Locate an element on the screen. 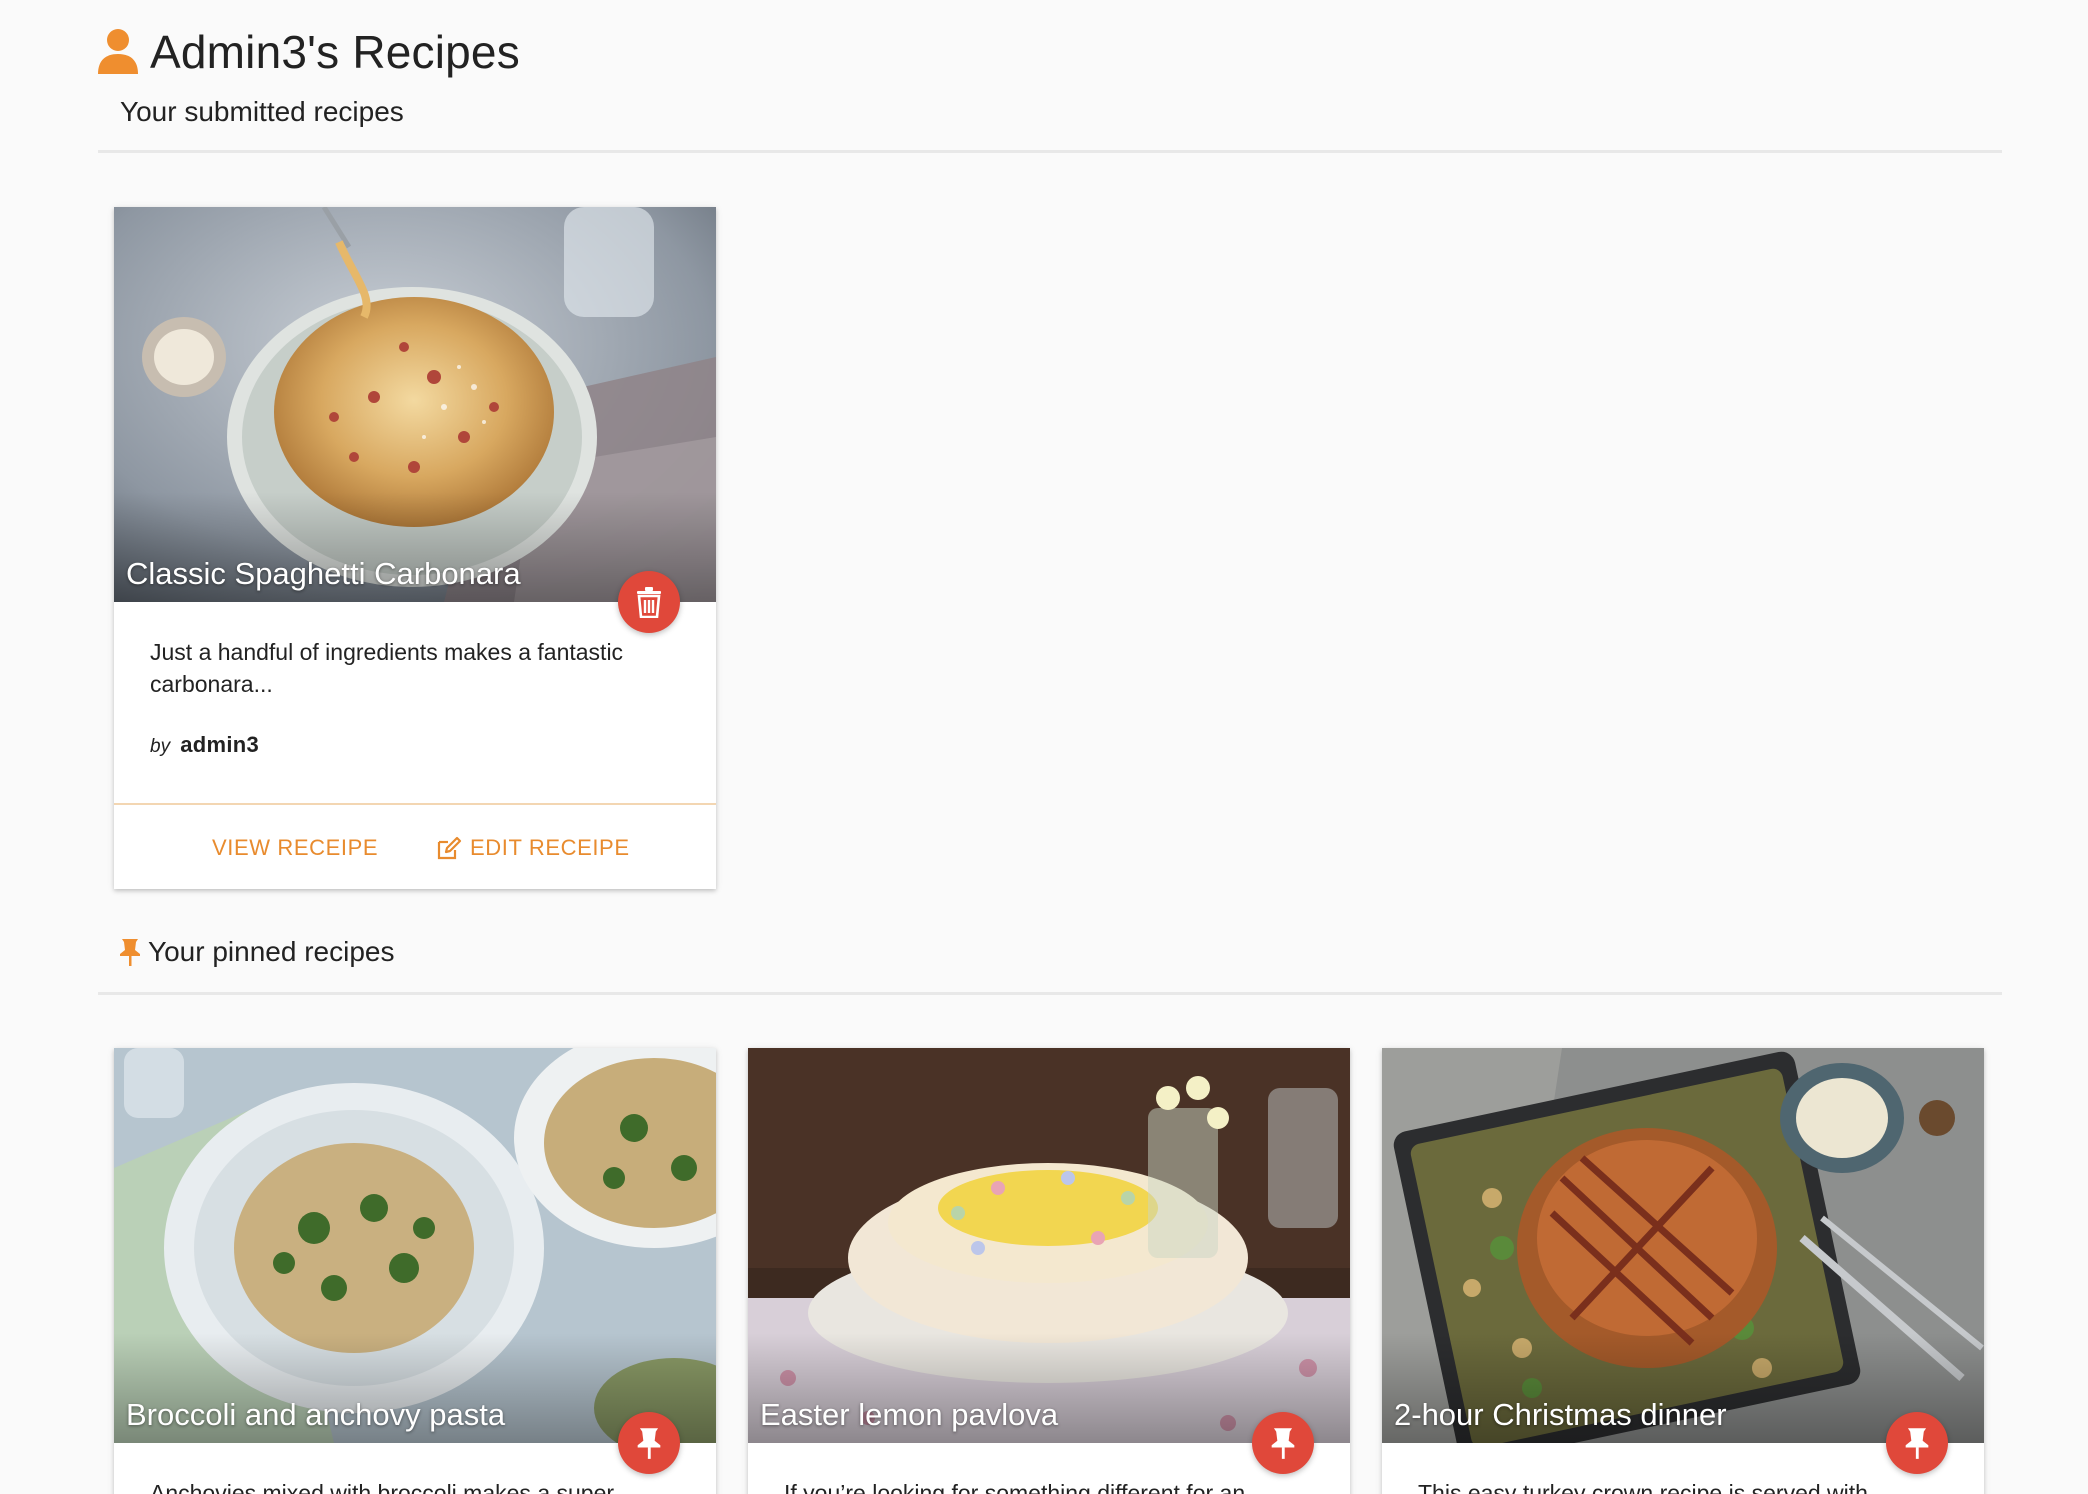 This screenshot has height=1494, width=2088. submitted-section-heading: Your submitted recipes is located at coordinates (262, 112).